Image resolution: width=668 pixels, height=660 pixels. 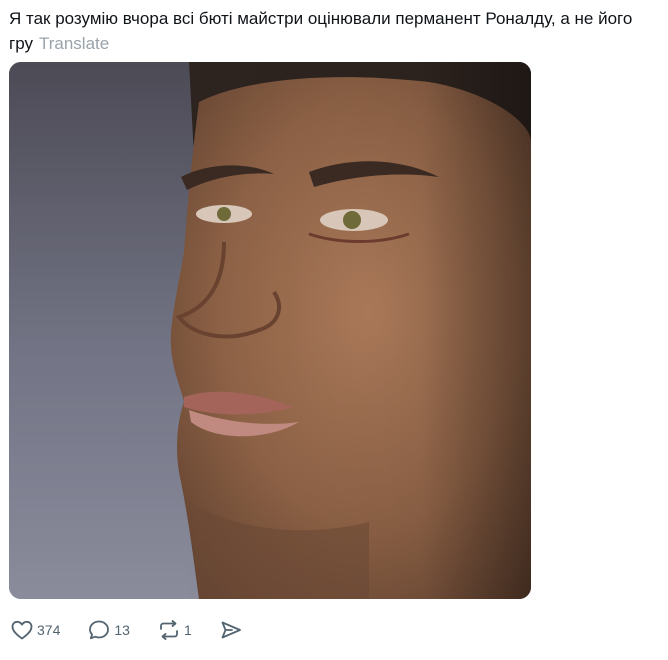 I want to click on speech-bubble-icon, so click(x=99, y=630).